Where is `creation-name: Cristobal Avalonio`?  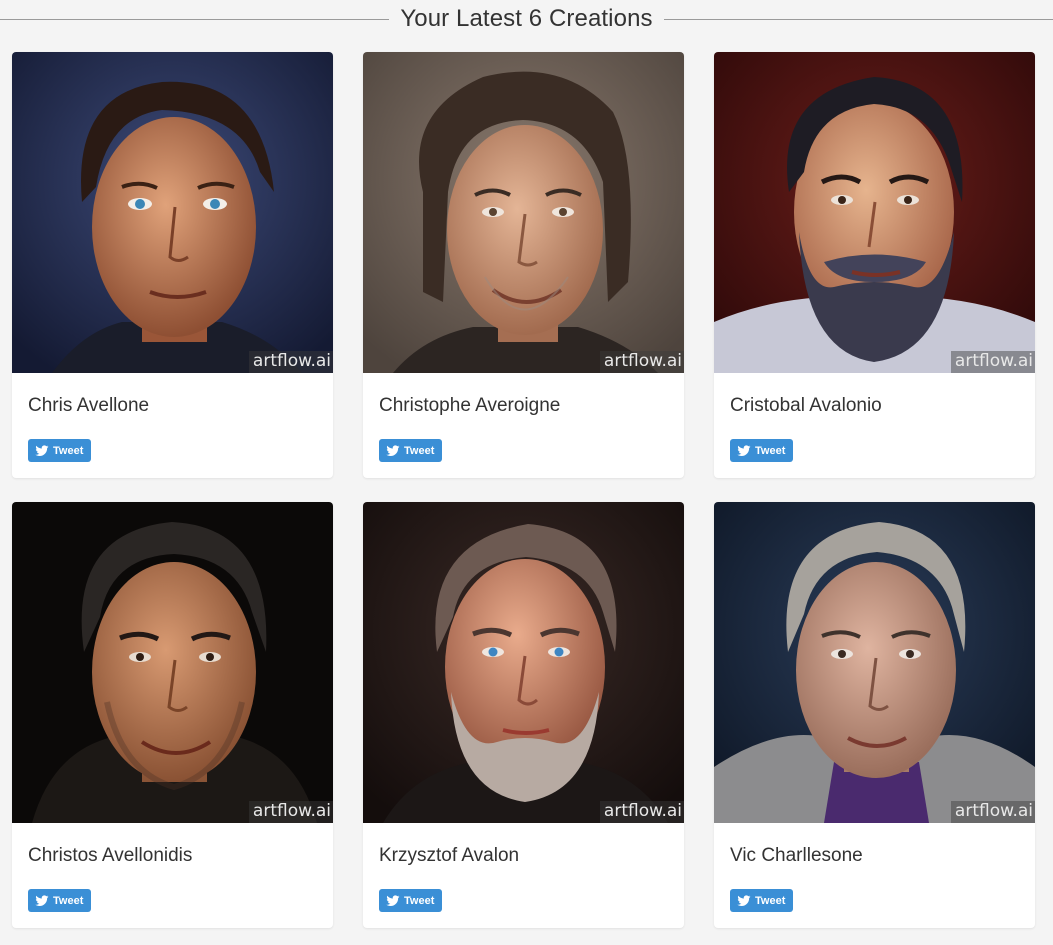 creation-name: Cristobal Avalonio is located at coordinates (806, 405).